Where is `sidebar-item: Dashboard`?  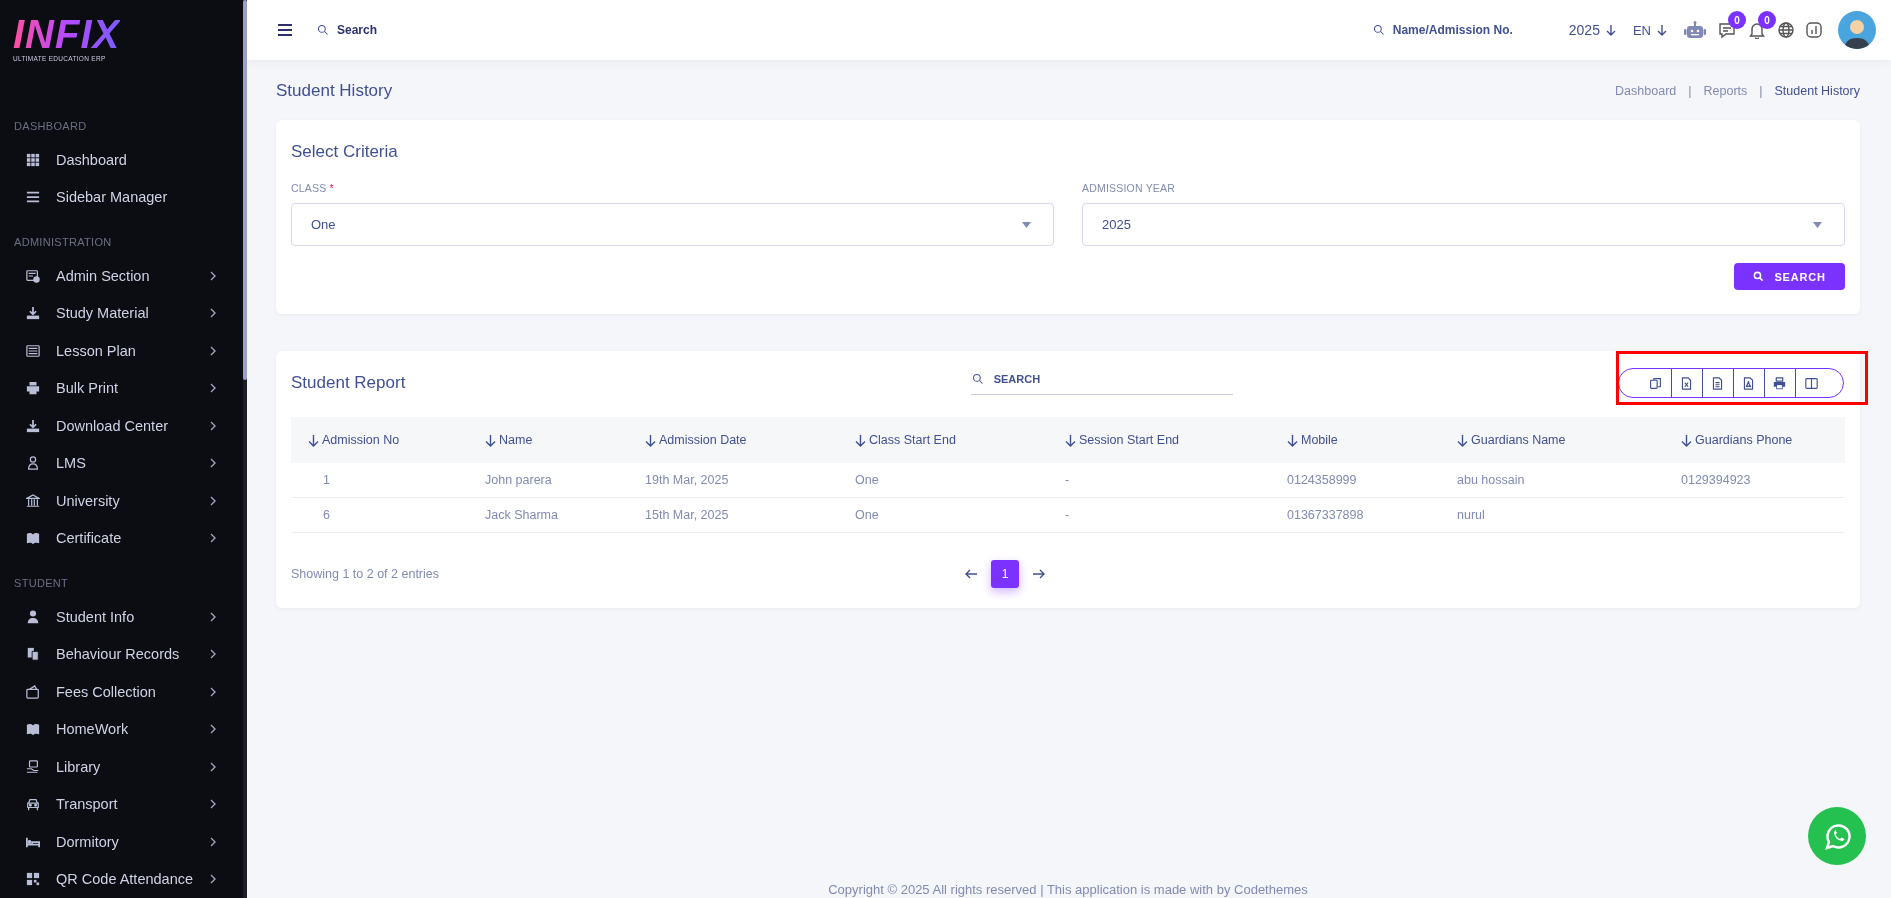
sidebar-item: Dashboard is located at coordinates (121, 160).